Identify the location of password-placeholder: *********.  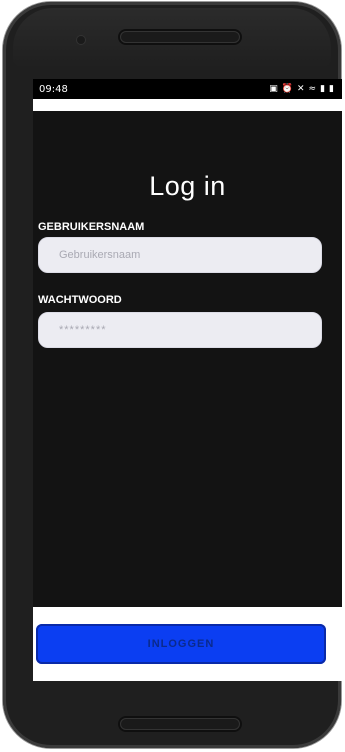
(83, 330).